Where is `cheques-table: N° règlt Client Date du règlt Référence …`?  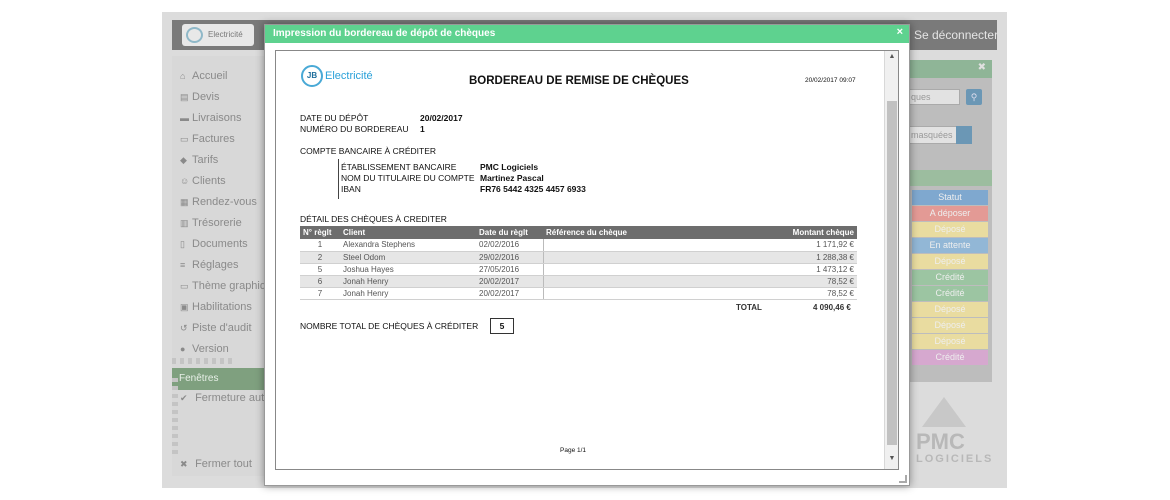
cheques-table: N° règlt Client Date du règlt Référence … is located at coordinates (578, 263).